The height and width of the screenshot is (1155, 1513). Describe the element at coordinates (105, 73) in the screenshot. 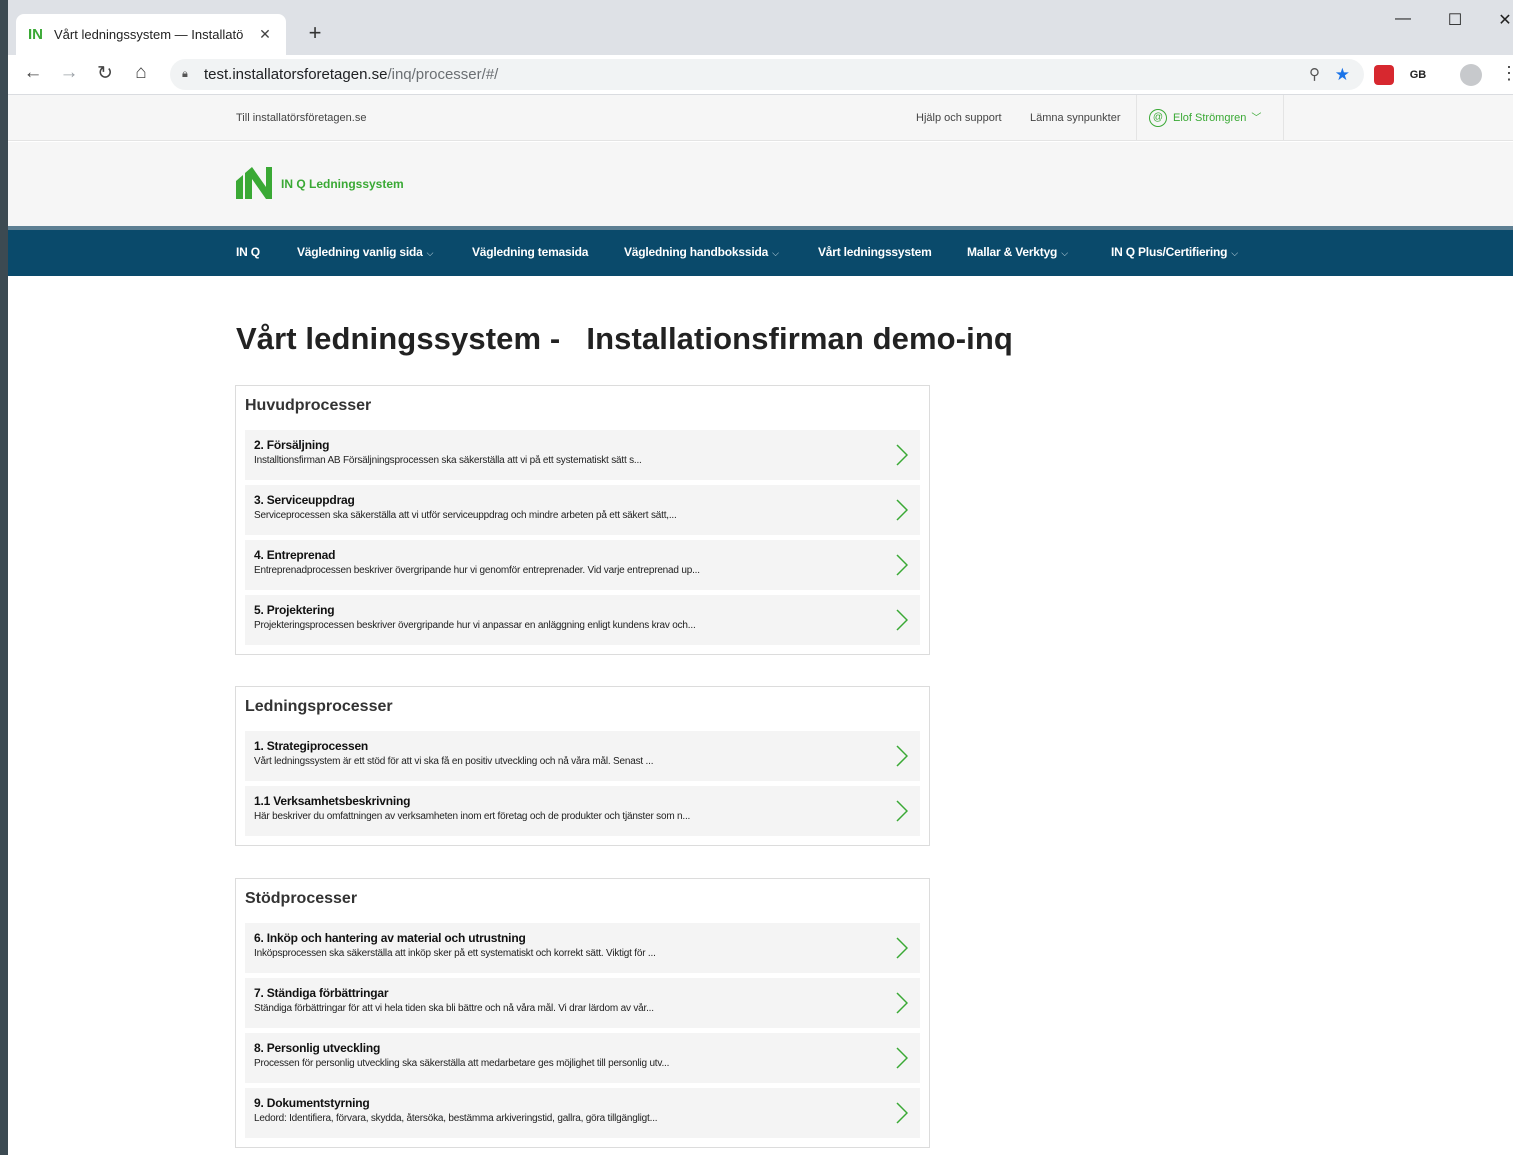

I see `reload-icon: ↻` at that location.